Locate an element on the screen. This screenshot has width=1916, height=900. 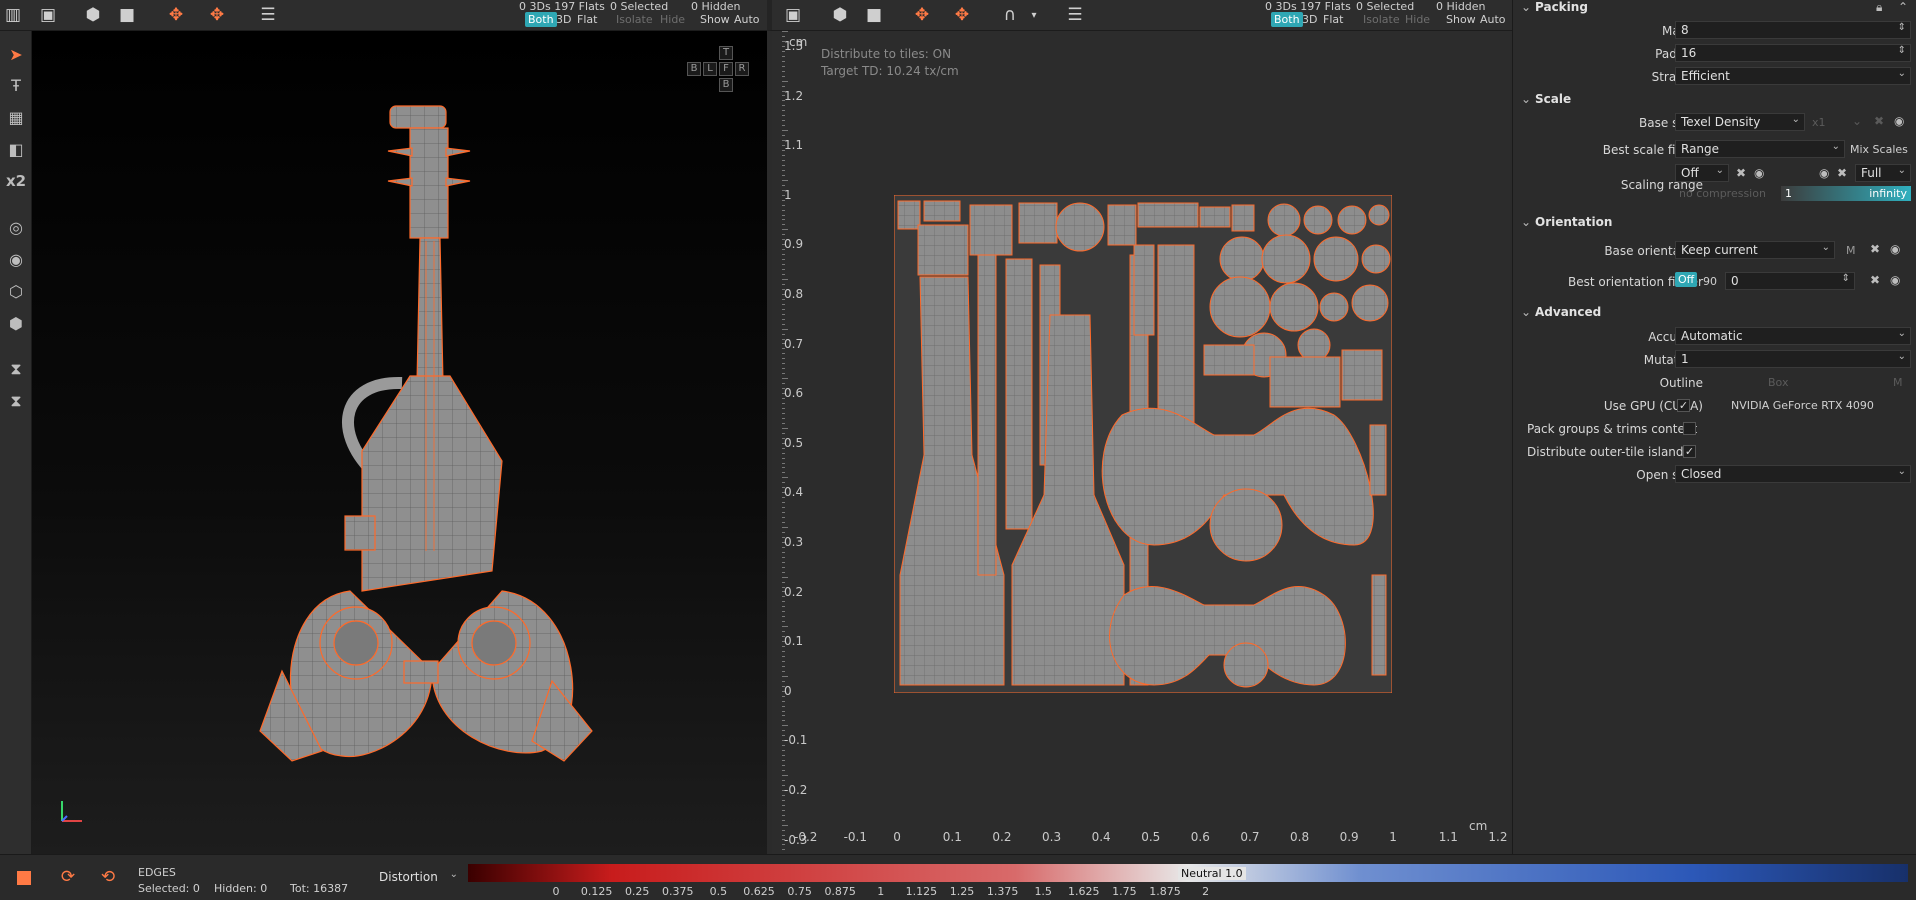
best-scale-finder-select: Range ⌄ is located at coordinates (1760, 149).